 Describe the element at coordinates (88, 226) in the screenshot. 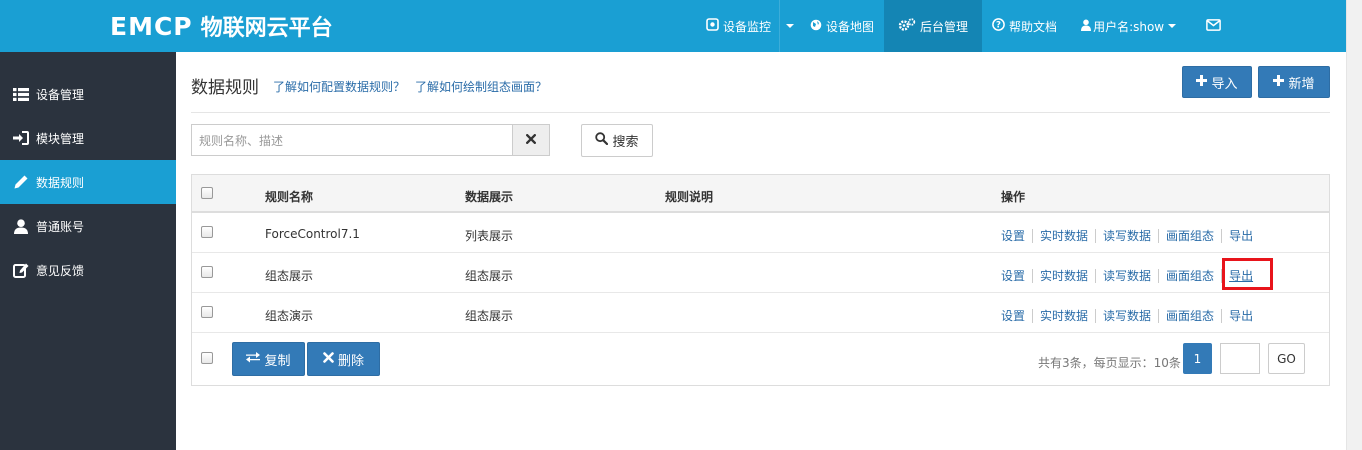

I see `sidebar-item-normal-accounts: 普通账号` at that location.